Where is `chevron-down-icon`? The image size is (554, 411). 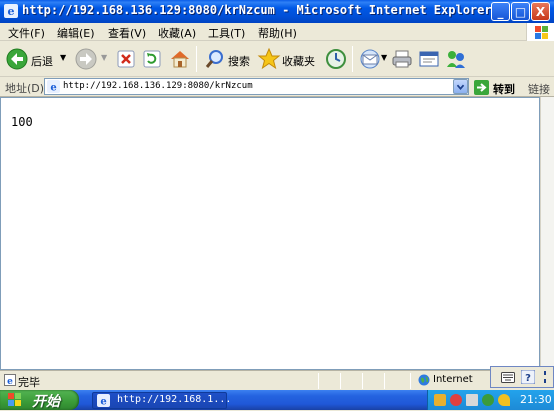 chevron-down-icon is located at coordinates (460, 86).